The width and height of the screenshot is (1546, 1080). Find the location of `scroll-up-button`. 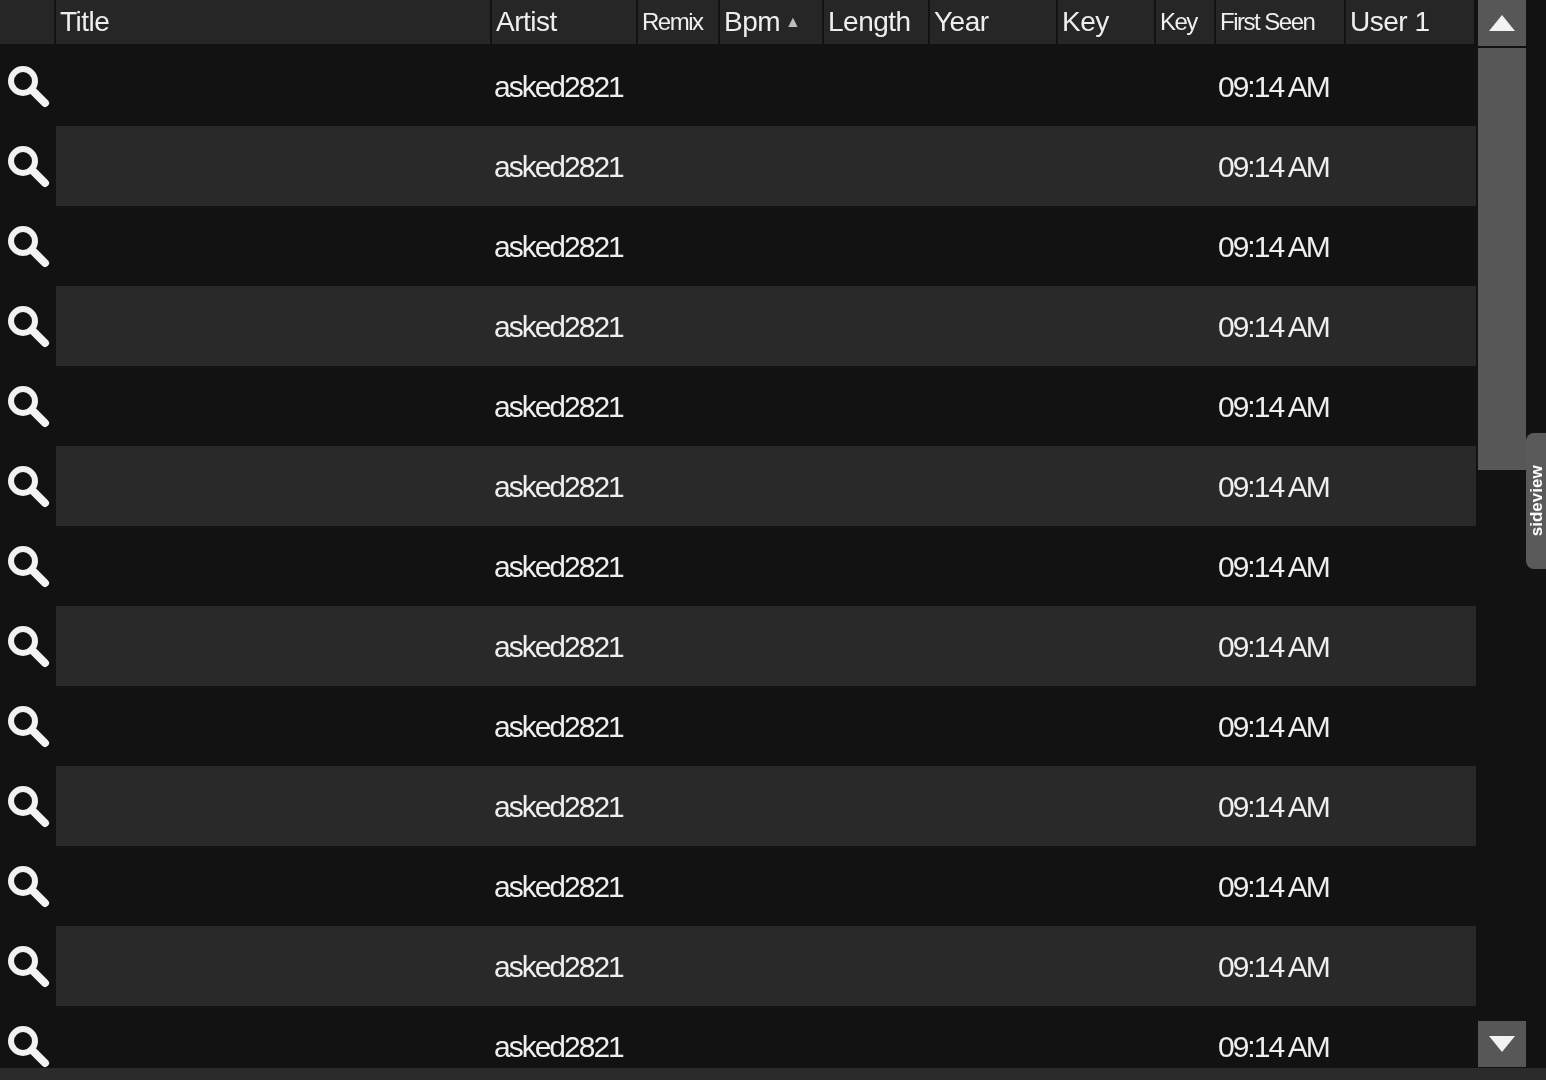

scroll-up-button is located at coordinates (1502, 23).